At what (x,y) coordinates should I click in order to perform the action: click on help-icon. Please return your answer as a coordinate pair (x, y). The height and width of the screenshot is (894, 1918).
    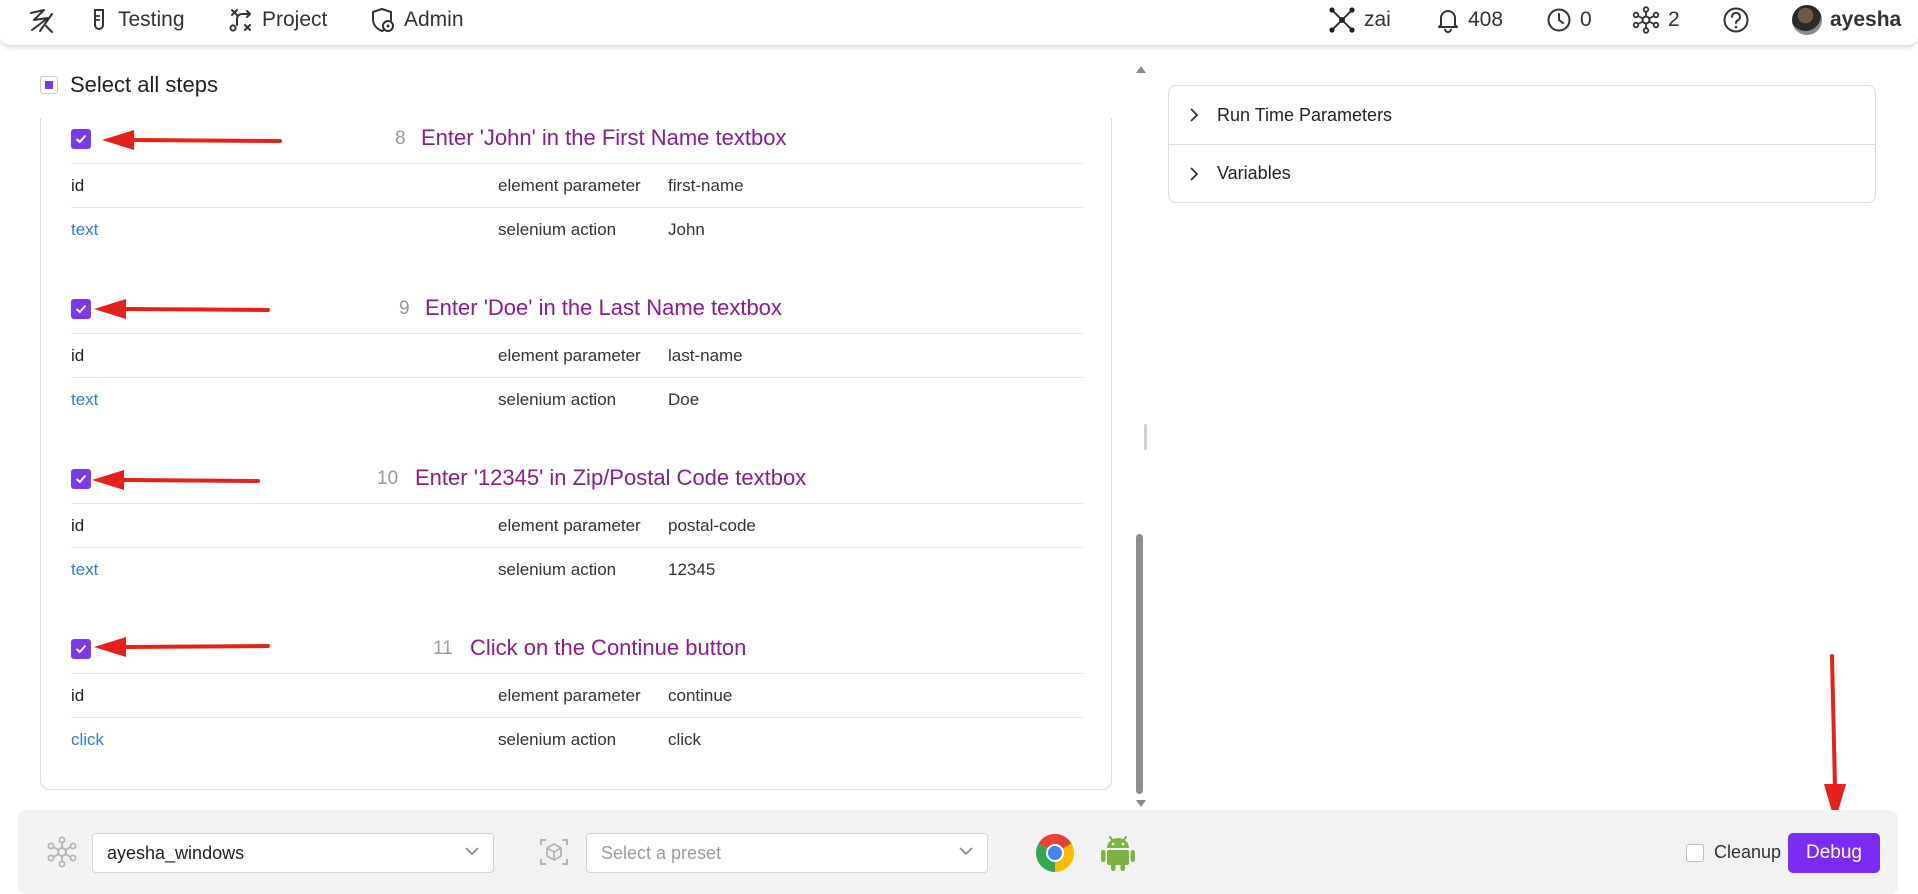
    Looking at the image, I should click on (1736, 20).